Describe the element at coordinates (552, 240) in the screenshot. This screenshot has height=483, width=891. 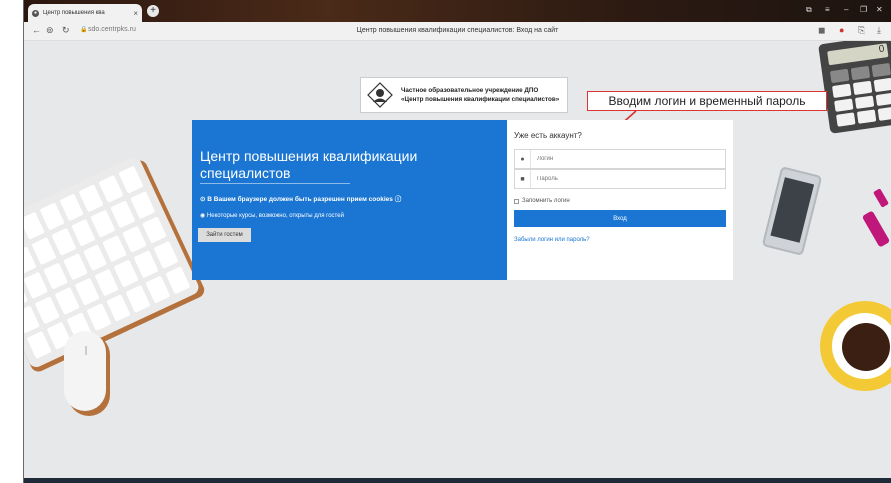
I see `forgot-password-link: Забыли логин или пароль?` at that location.